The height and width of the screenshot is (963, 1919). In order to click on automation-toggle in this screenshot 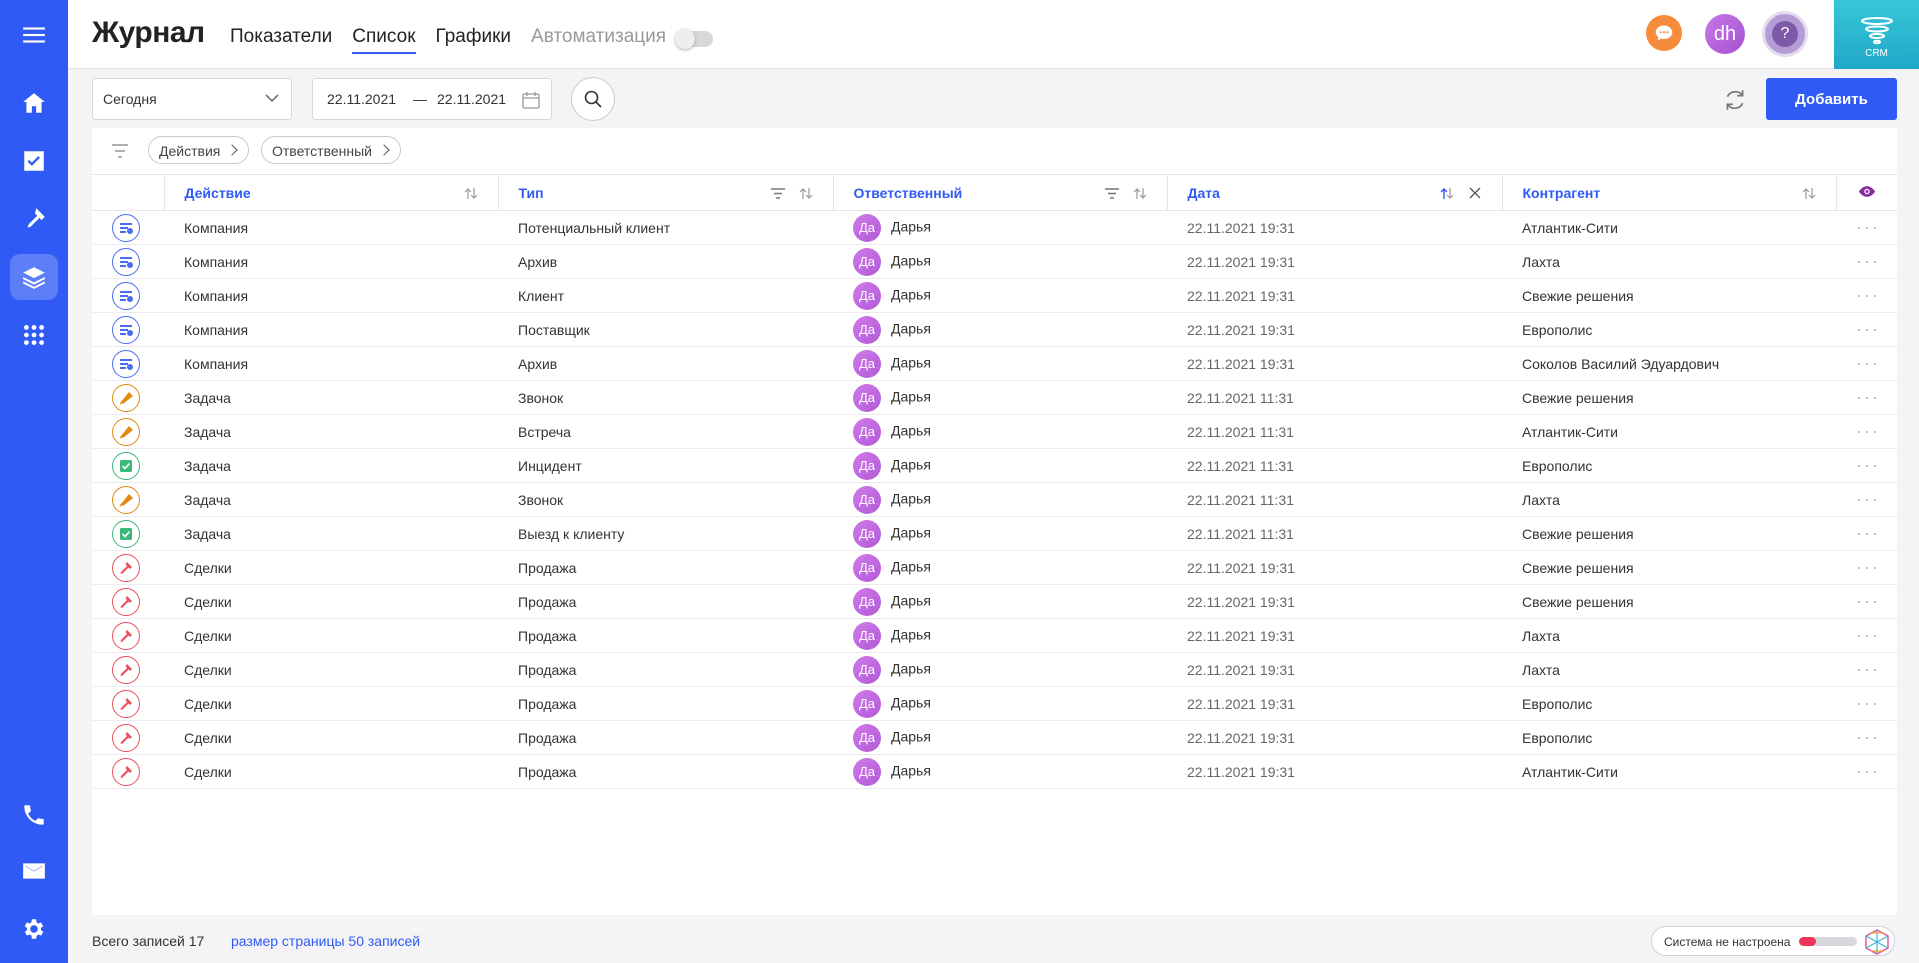, I will do `click(694, 39)`.